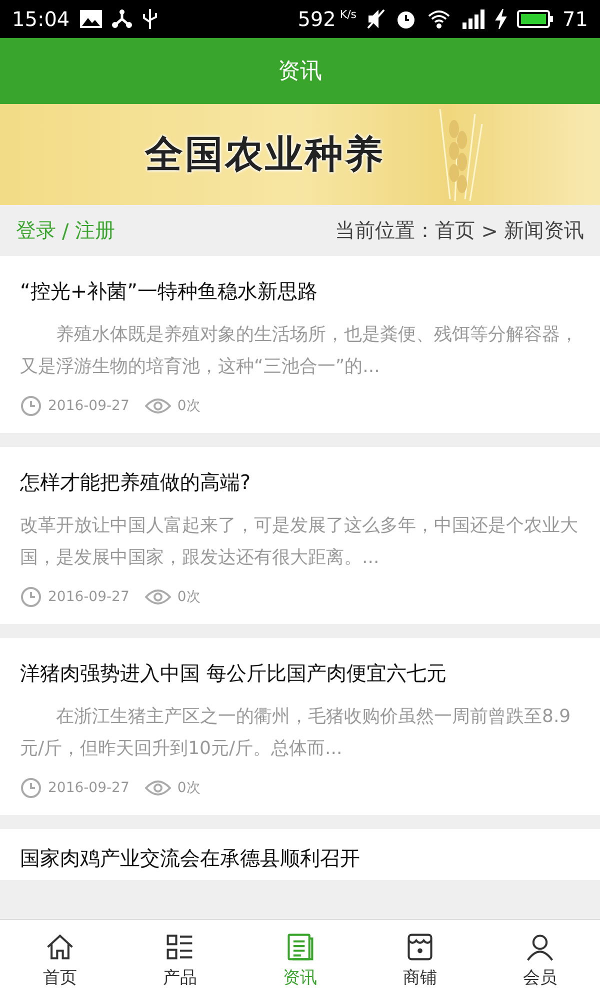 This screenshot has width=600, height=1000. Describe the element at coordinates (420, 947) in the screenshot. I see `shop-icon` at that location.